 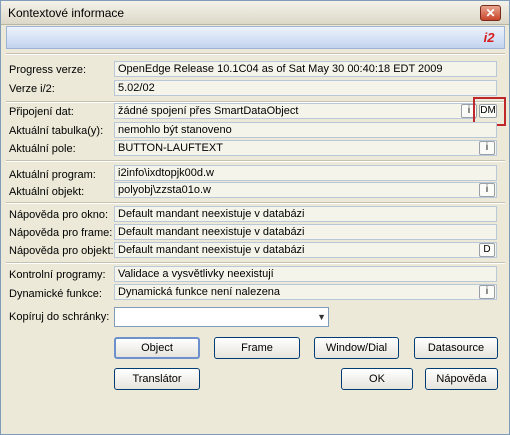 What do you see at coordinates (59, 317) in the screenshot?
I see `copy-to-clipboard-label: Kopíruj do schránky:` at bounding box center [59, 317].